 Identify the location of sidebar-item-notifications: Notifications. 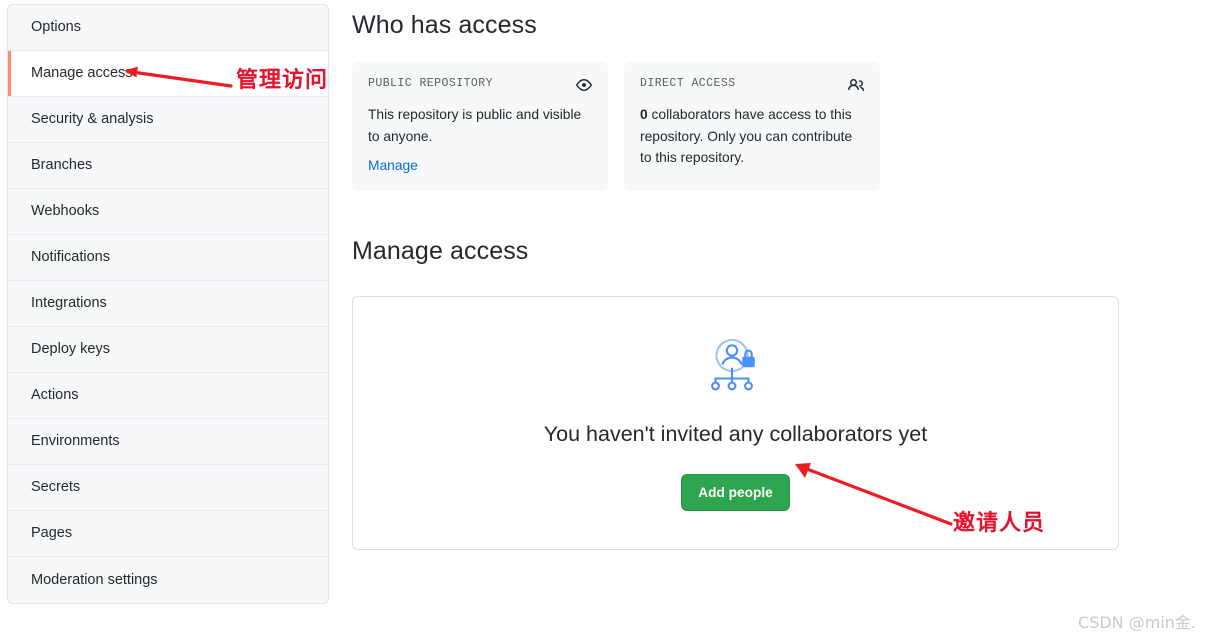
(168, 258).